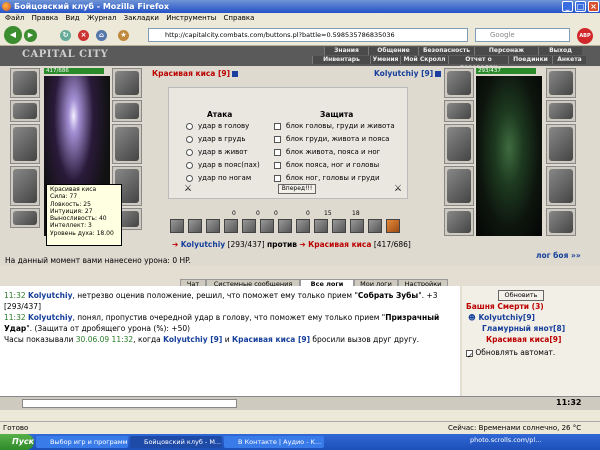 Image resolution: width=600 pixels, height=450 pixels. I want to click on attack-legs-radio, so click(189, 178).